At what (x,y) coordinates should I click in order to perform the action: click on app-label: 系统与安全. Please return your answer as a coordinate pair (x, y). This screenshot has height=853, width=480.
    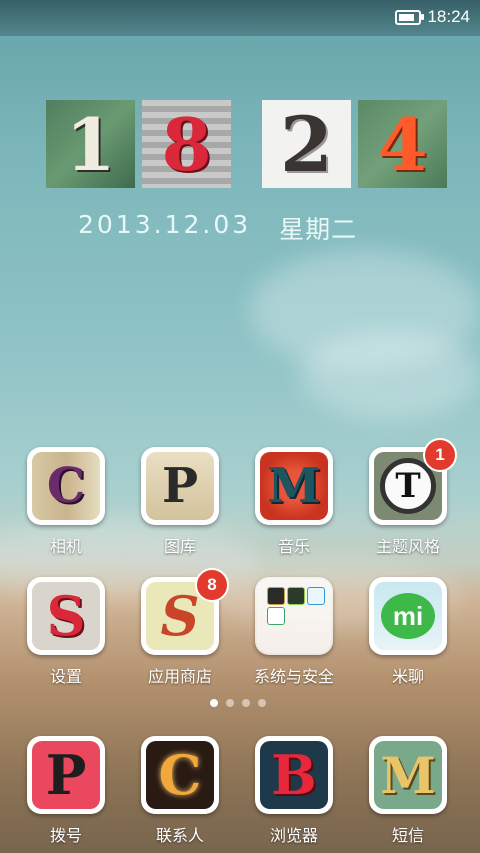
    Looking at the image, I should click on (293, 676).